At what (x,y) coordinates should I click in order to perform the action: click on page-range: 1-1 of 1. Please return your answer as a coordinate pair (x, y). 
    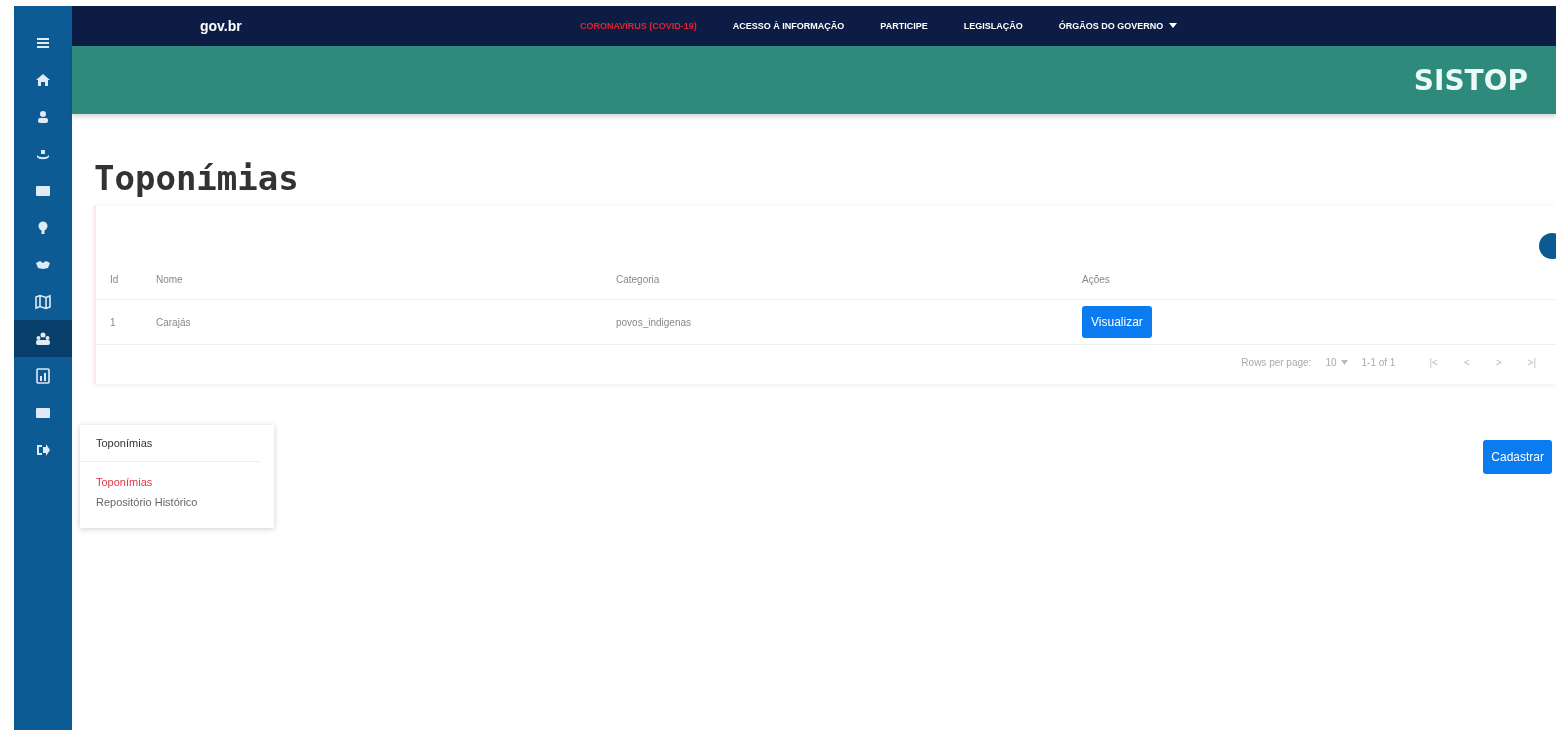
    Looking at the image, I should click on (1378, 362).